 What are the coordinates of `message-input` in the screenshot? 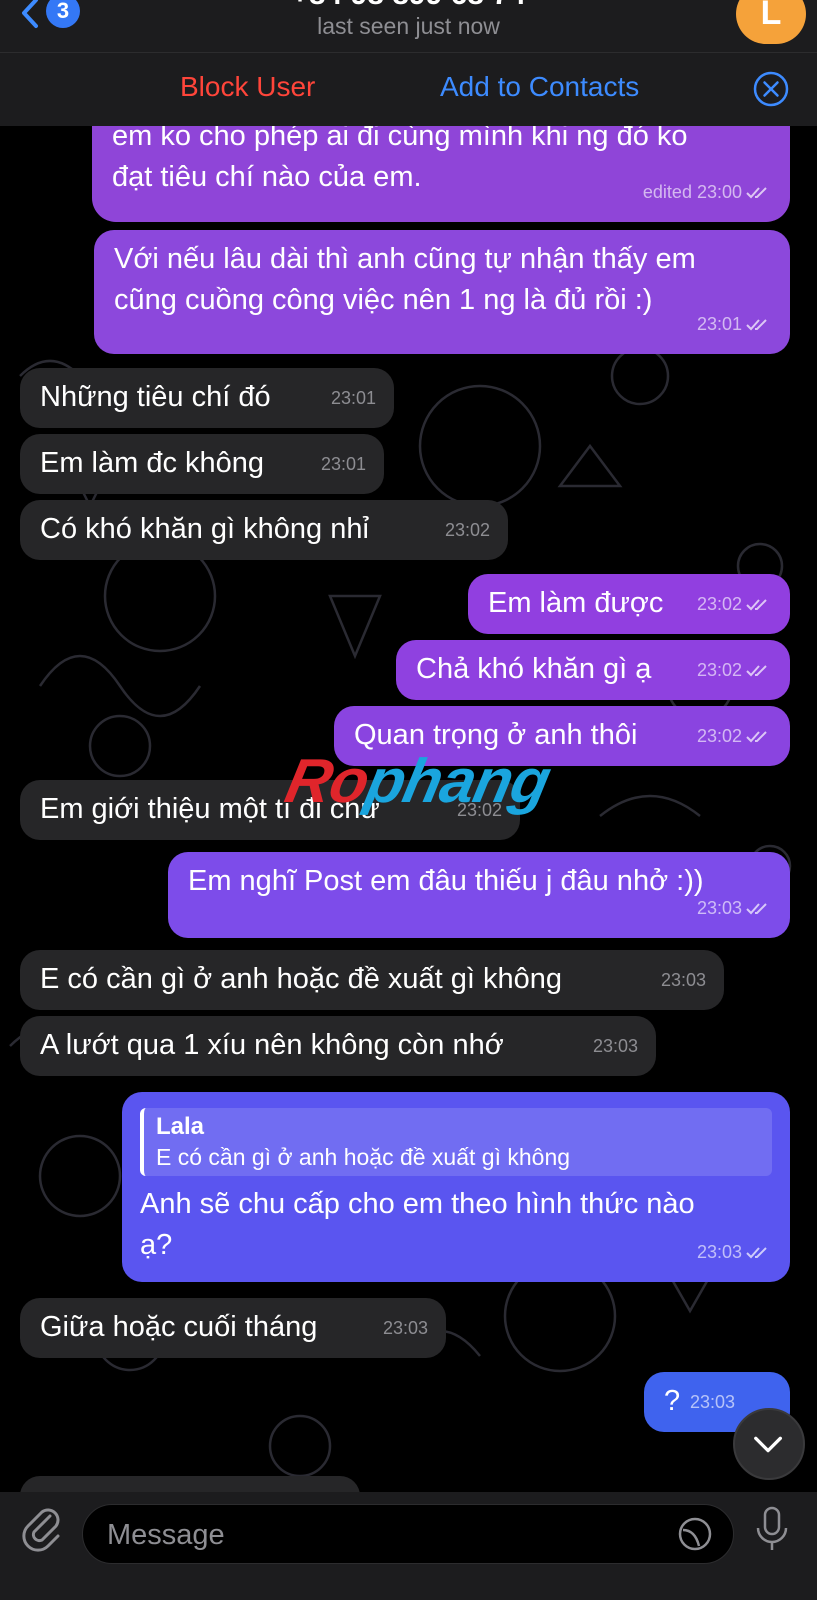 It's located at (367, 1535).